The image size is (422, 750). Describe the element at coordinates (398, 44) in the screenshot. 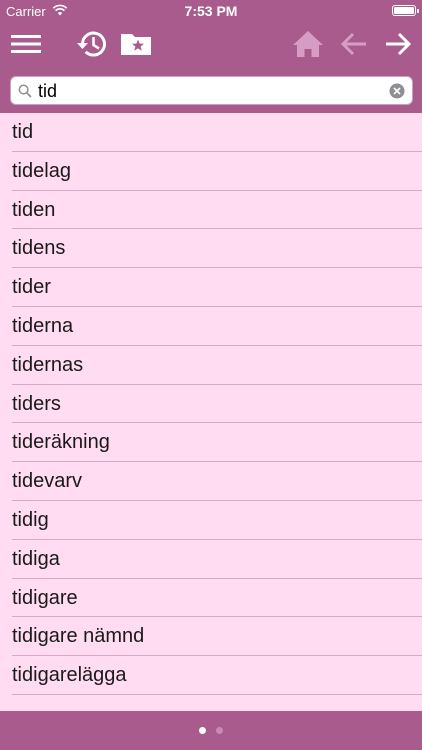

I see `forward-arrow-icon` at that location.